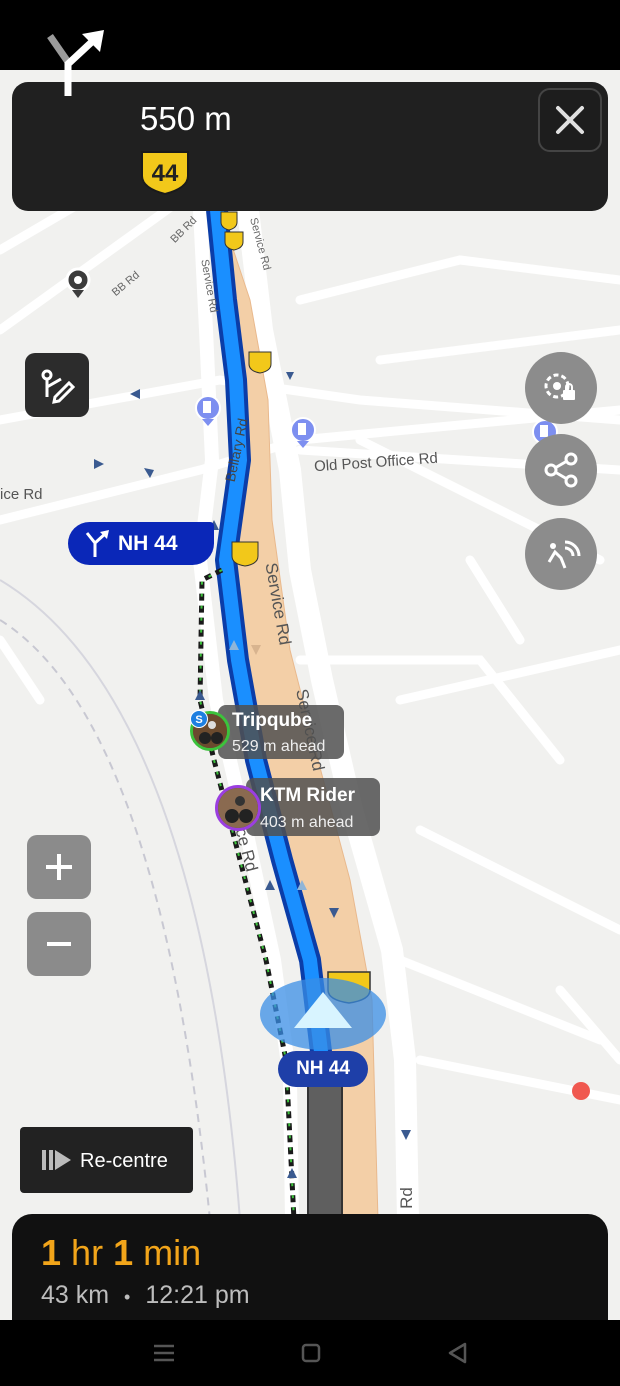 Image resolution: width=620 pixels, height=1386 pixels. Describe the element at coordinates (238, 808) in the screenshot. I see `avatar` at that location.